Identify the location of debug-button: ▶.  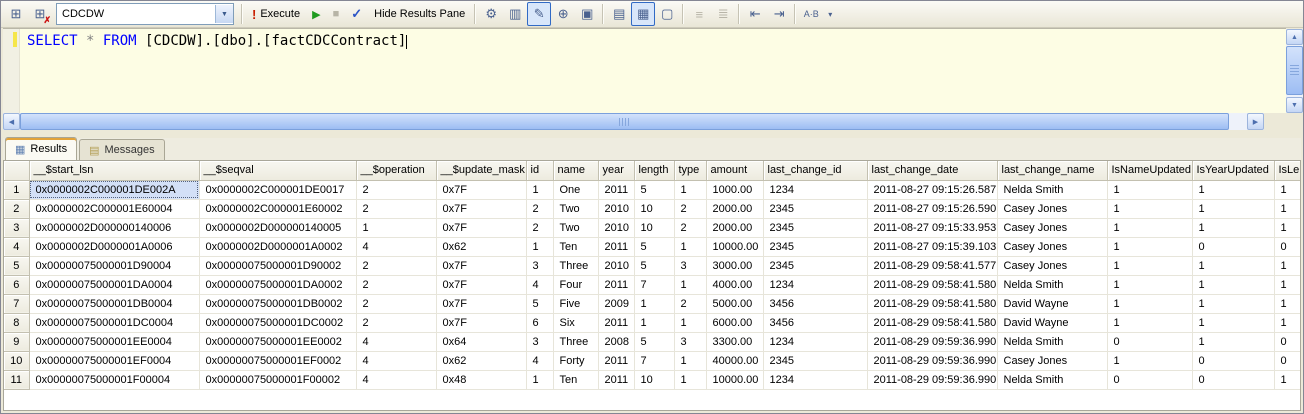
(316, 14).